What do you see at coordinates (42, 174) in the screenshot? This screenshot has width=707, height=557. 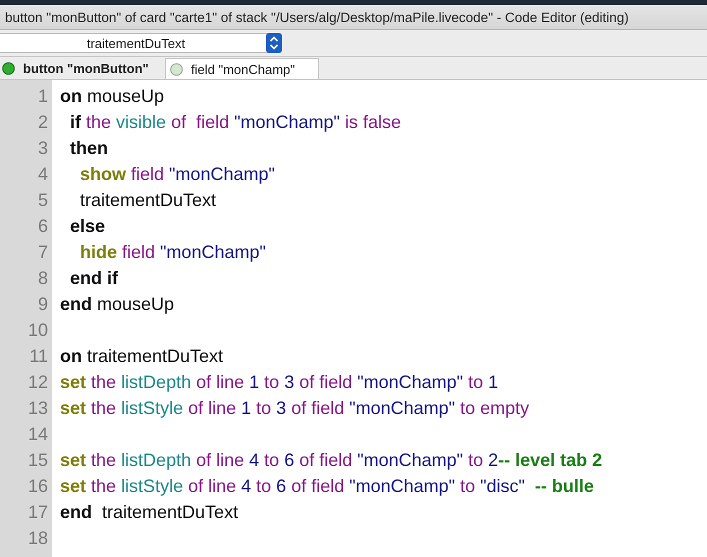 I see `line-number: 4` at bounding box center [42, 174].